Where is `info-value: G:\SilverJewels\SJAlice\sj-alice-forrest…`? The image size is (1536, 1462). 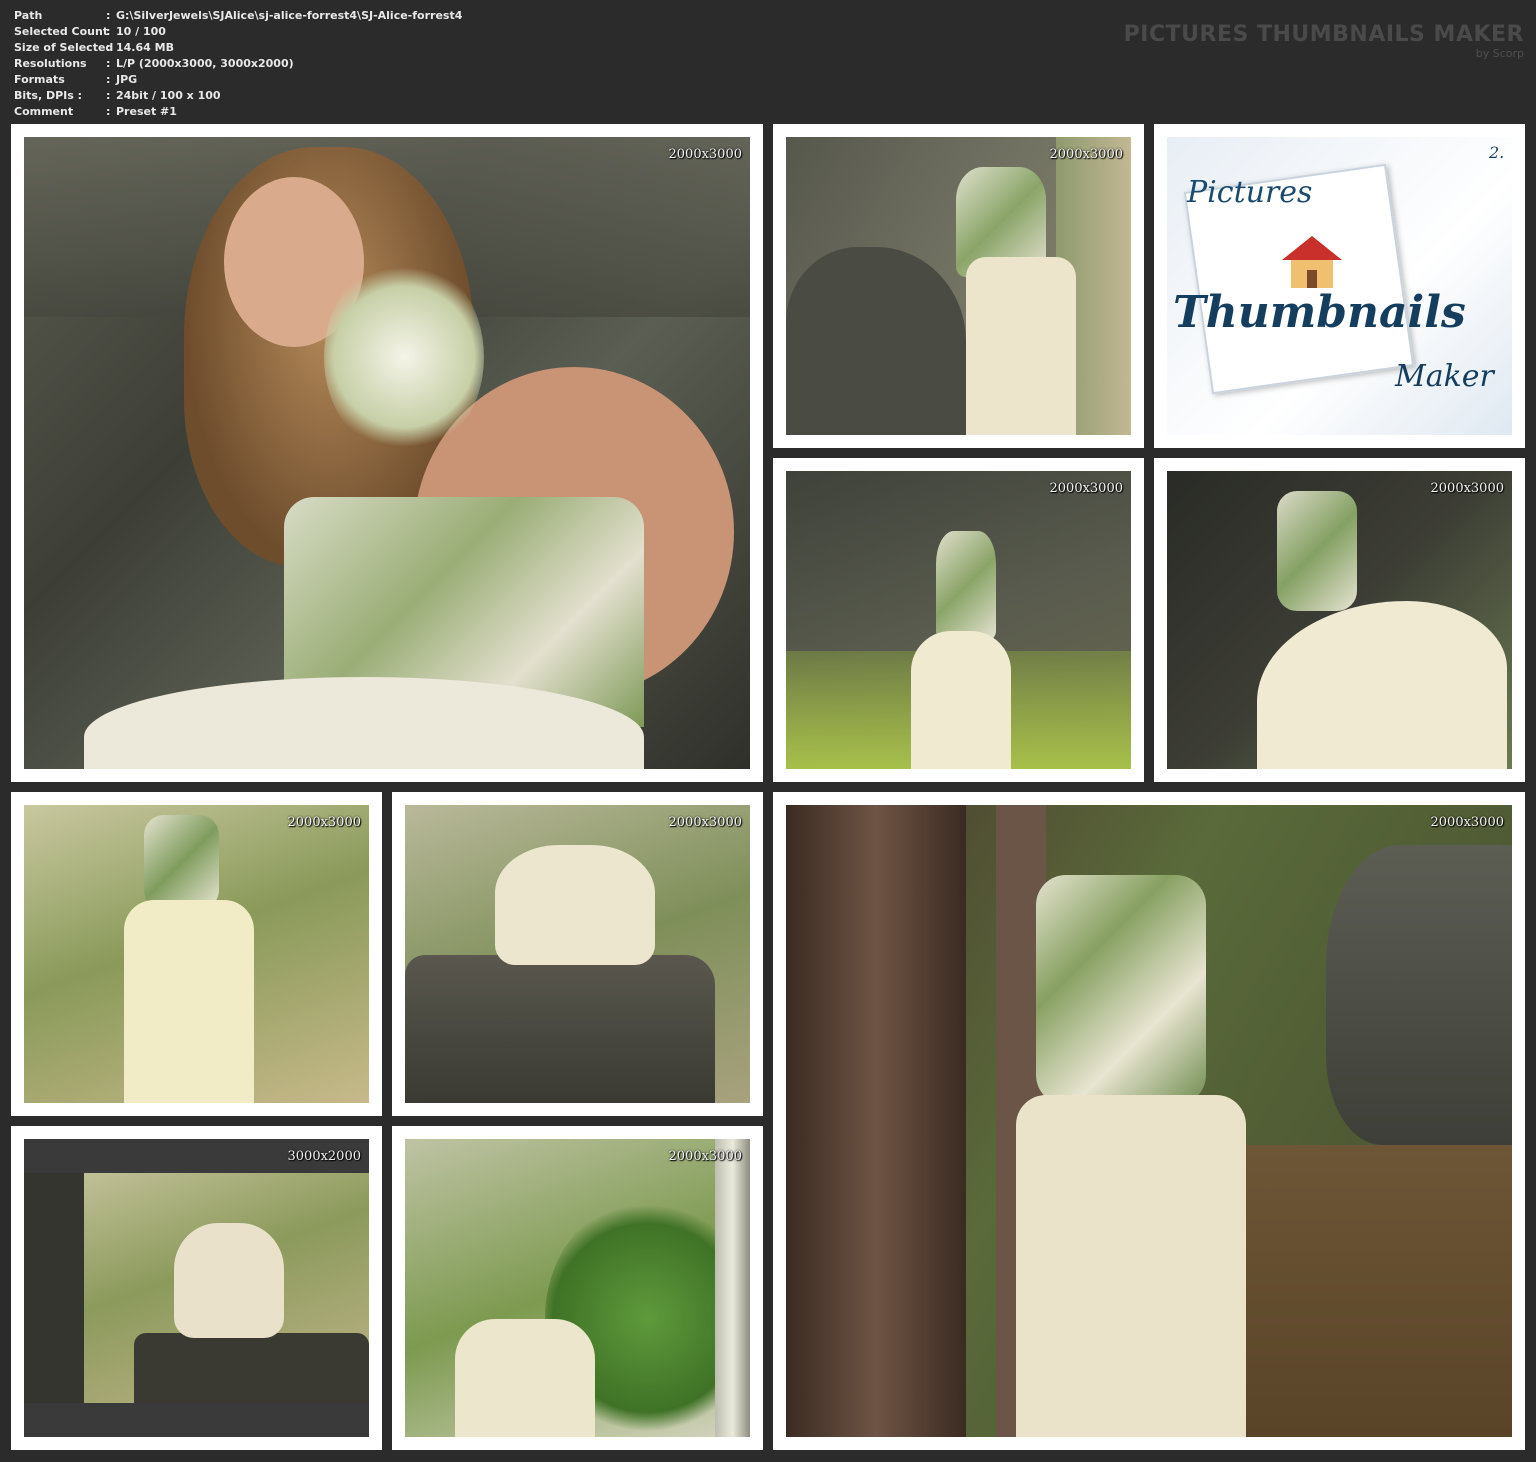
info-value: G:\SilverJewels\SJAlice\sj-alice-forrest… is located at coordinates (289, 15).